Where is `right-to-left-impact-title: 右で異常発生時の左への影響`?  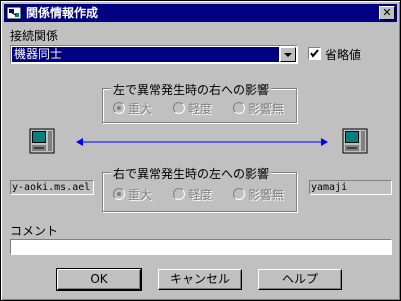
right-to-left-impact-title: 右で異常発生時の左への影響 is located at coordinates (191, 173).